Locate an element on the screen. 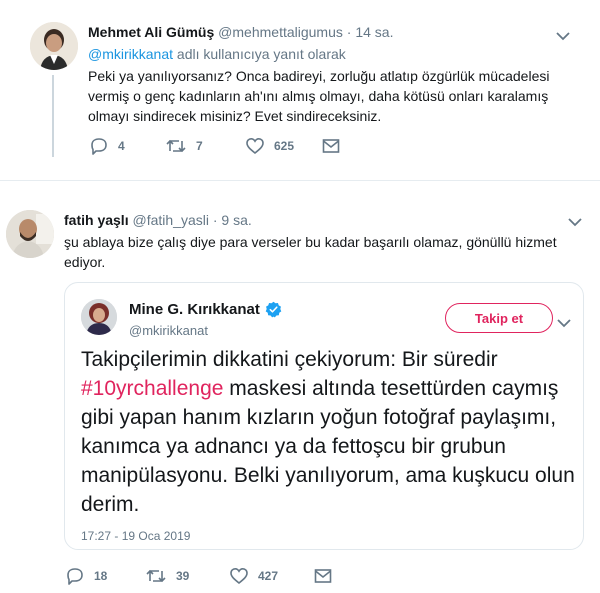 This screenshot has height=593, width=600. follow-button: Takip et is located at coordinates (499, 318).